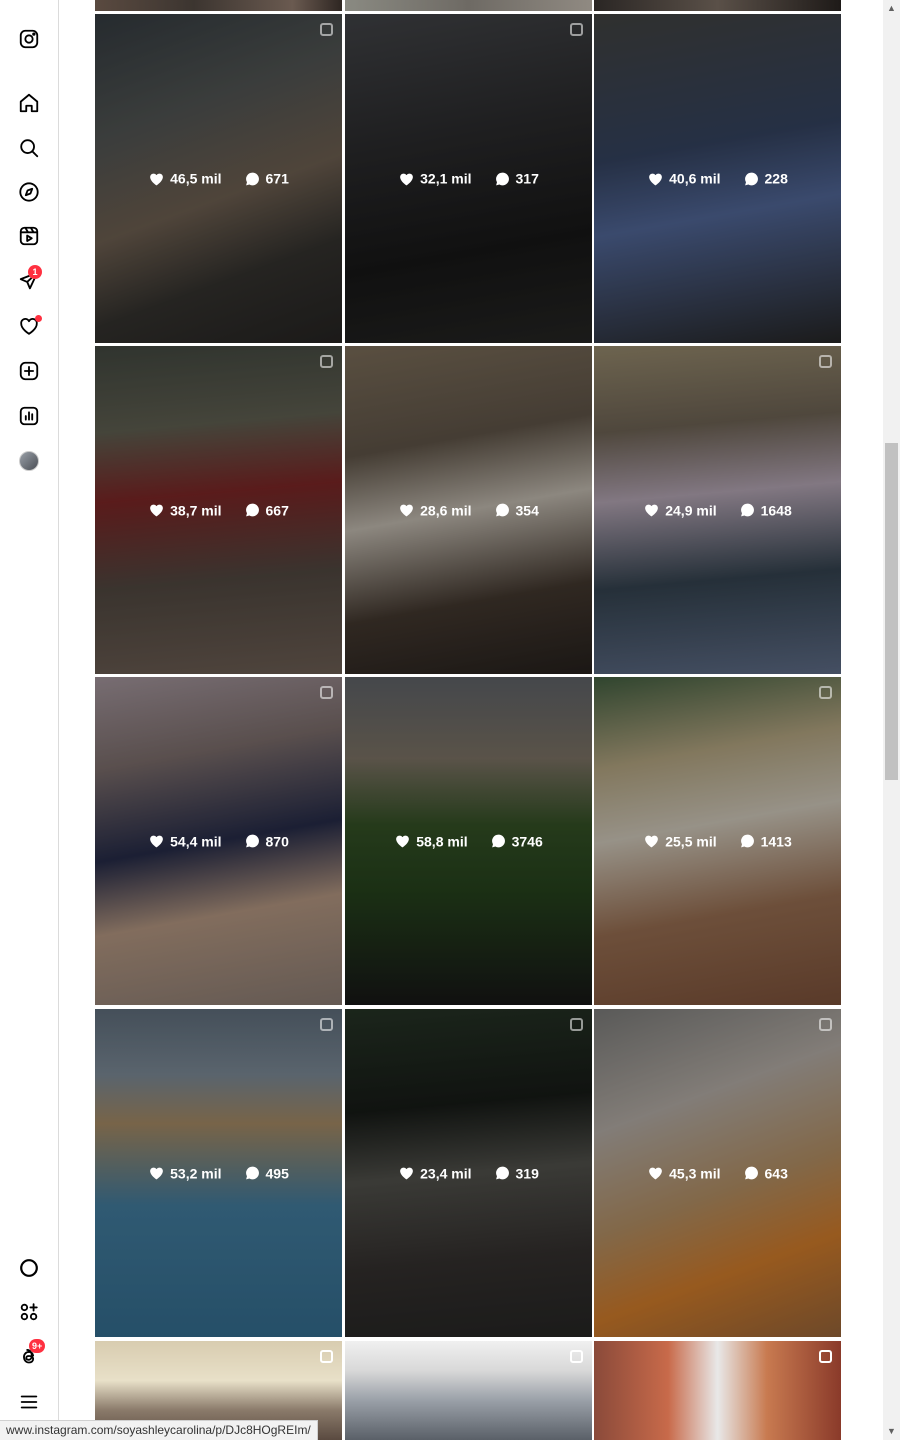 Image resolution: width=900 pixels, height=1440 pixels. I want to click on comments-count: 1648, so click(776, 510).